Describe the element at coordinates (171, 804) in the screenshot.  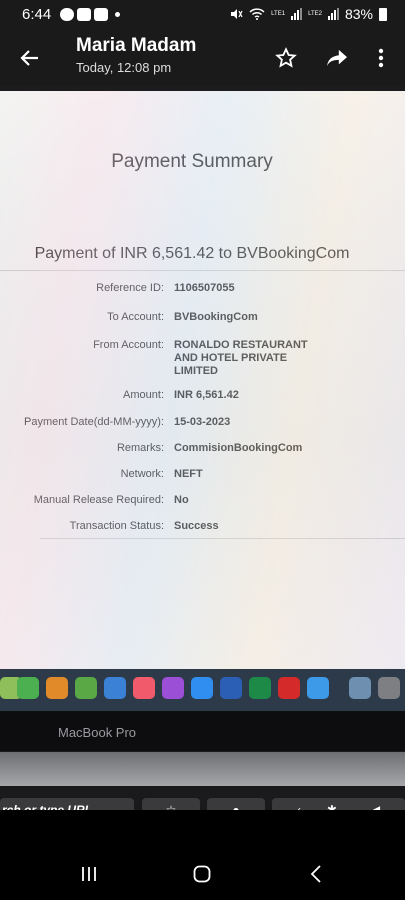
I see `touchbar-star-icon: ☆` at that location.